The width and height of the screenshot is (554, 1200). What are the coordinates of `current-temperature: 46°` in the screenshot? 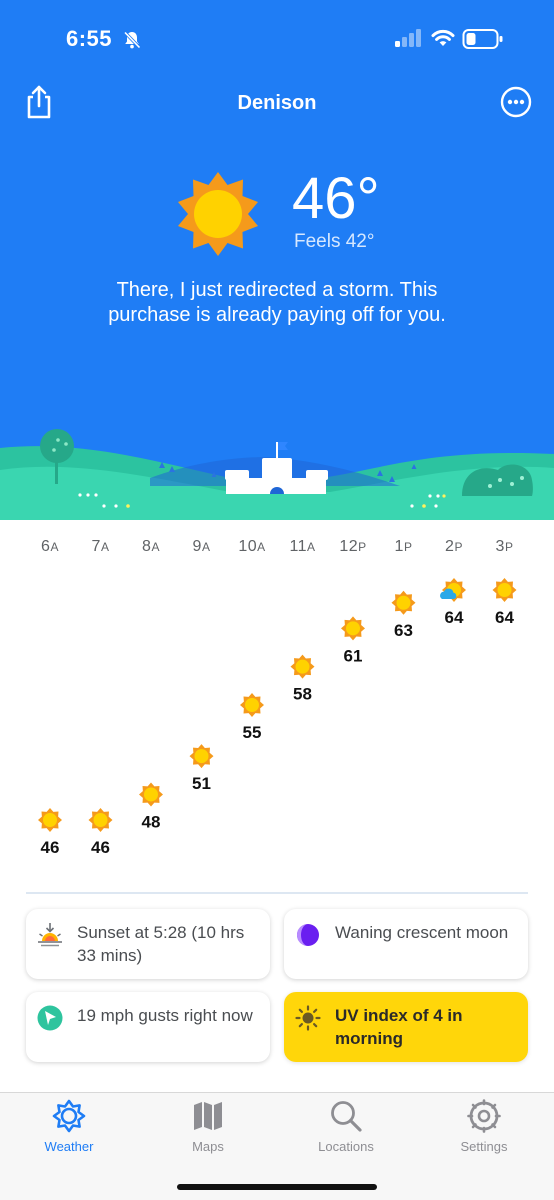 It's located at (336, 198).